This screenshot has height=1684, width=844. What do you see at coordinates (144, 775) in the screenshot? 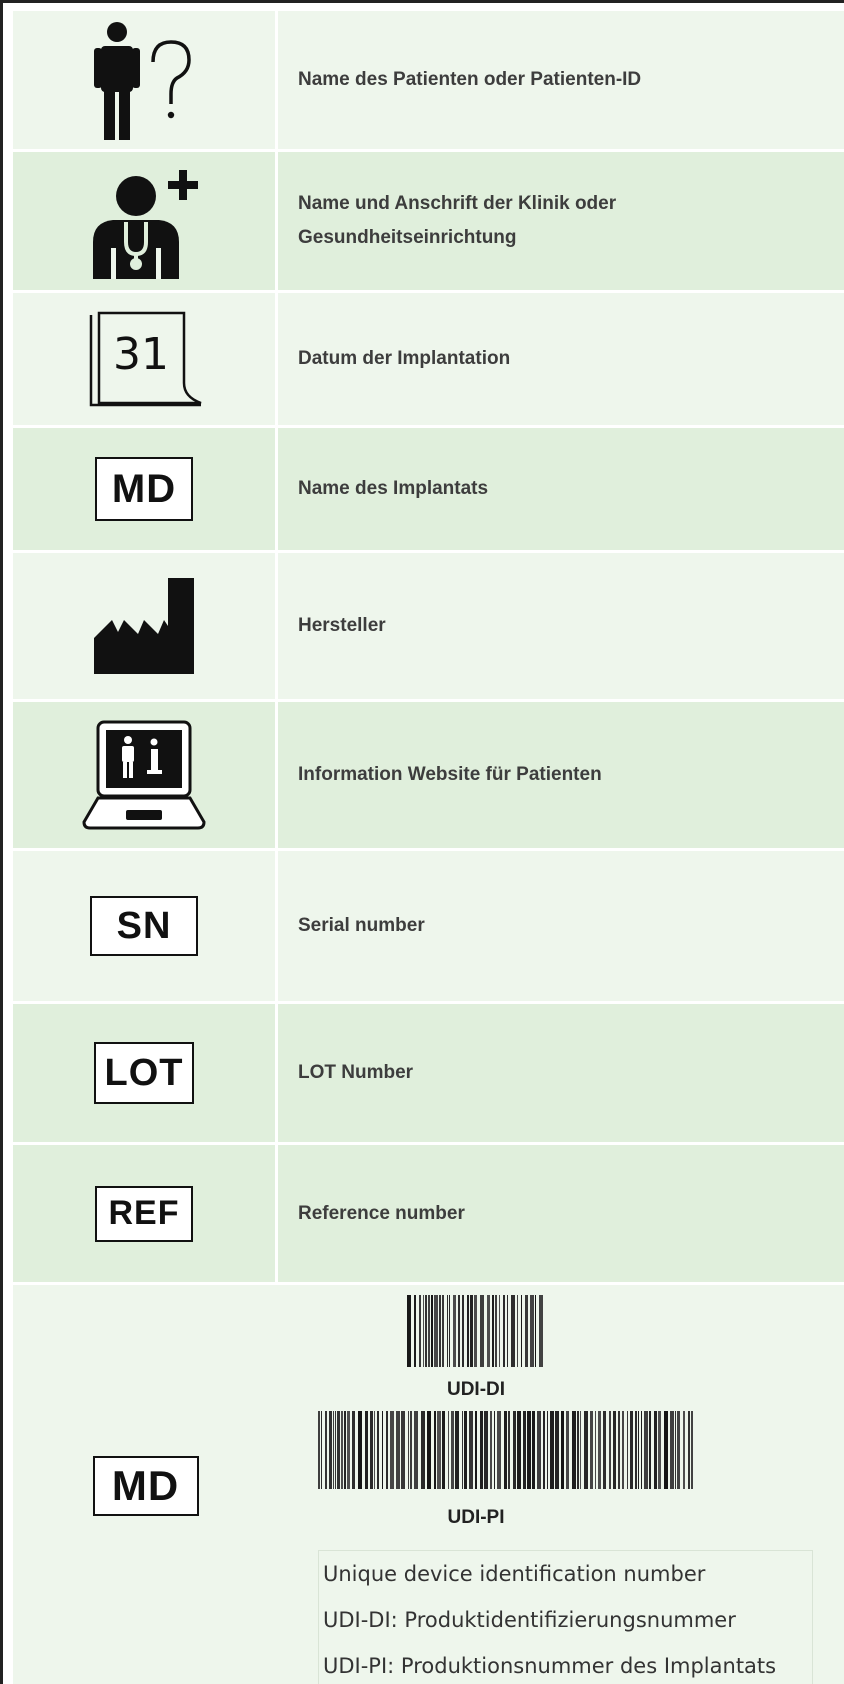
I see `patient-information-website-icon` at bounding box center [144, 775].